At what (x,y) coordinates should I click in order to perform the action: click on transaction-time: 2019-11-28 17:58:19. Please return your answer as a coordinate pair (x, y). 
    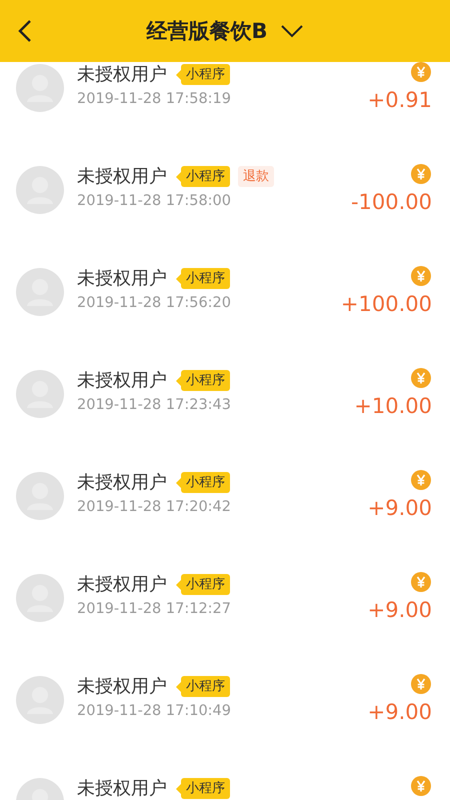
    Looking at the image, I should click on (154, 99).